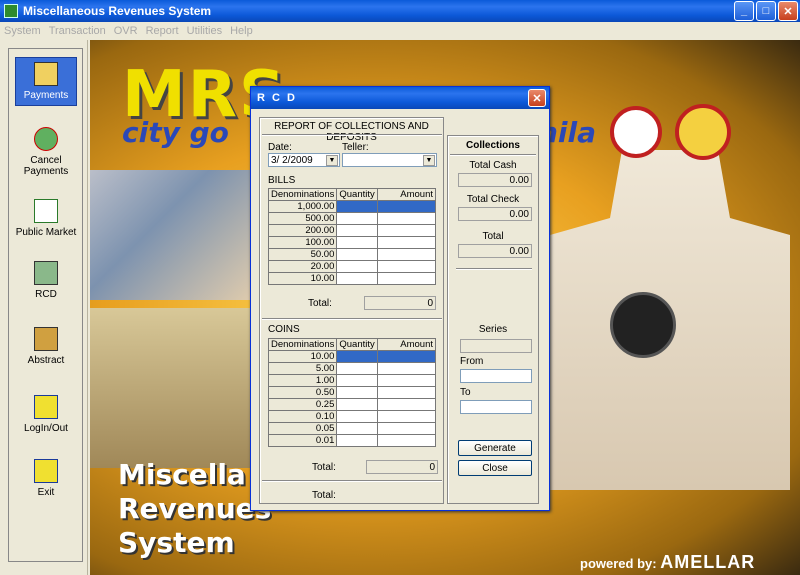 This screenshot has height=575, width=800. What do you see at coordinates (496, 376) in the screenshot?
I see `from-input` at bounding box center [496, 376].